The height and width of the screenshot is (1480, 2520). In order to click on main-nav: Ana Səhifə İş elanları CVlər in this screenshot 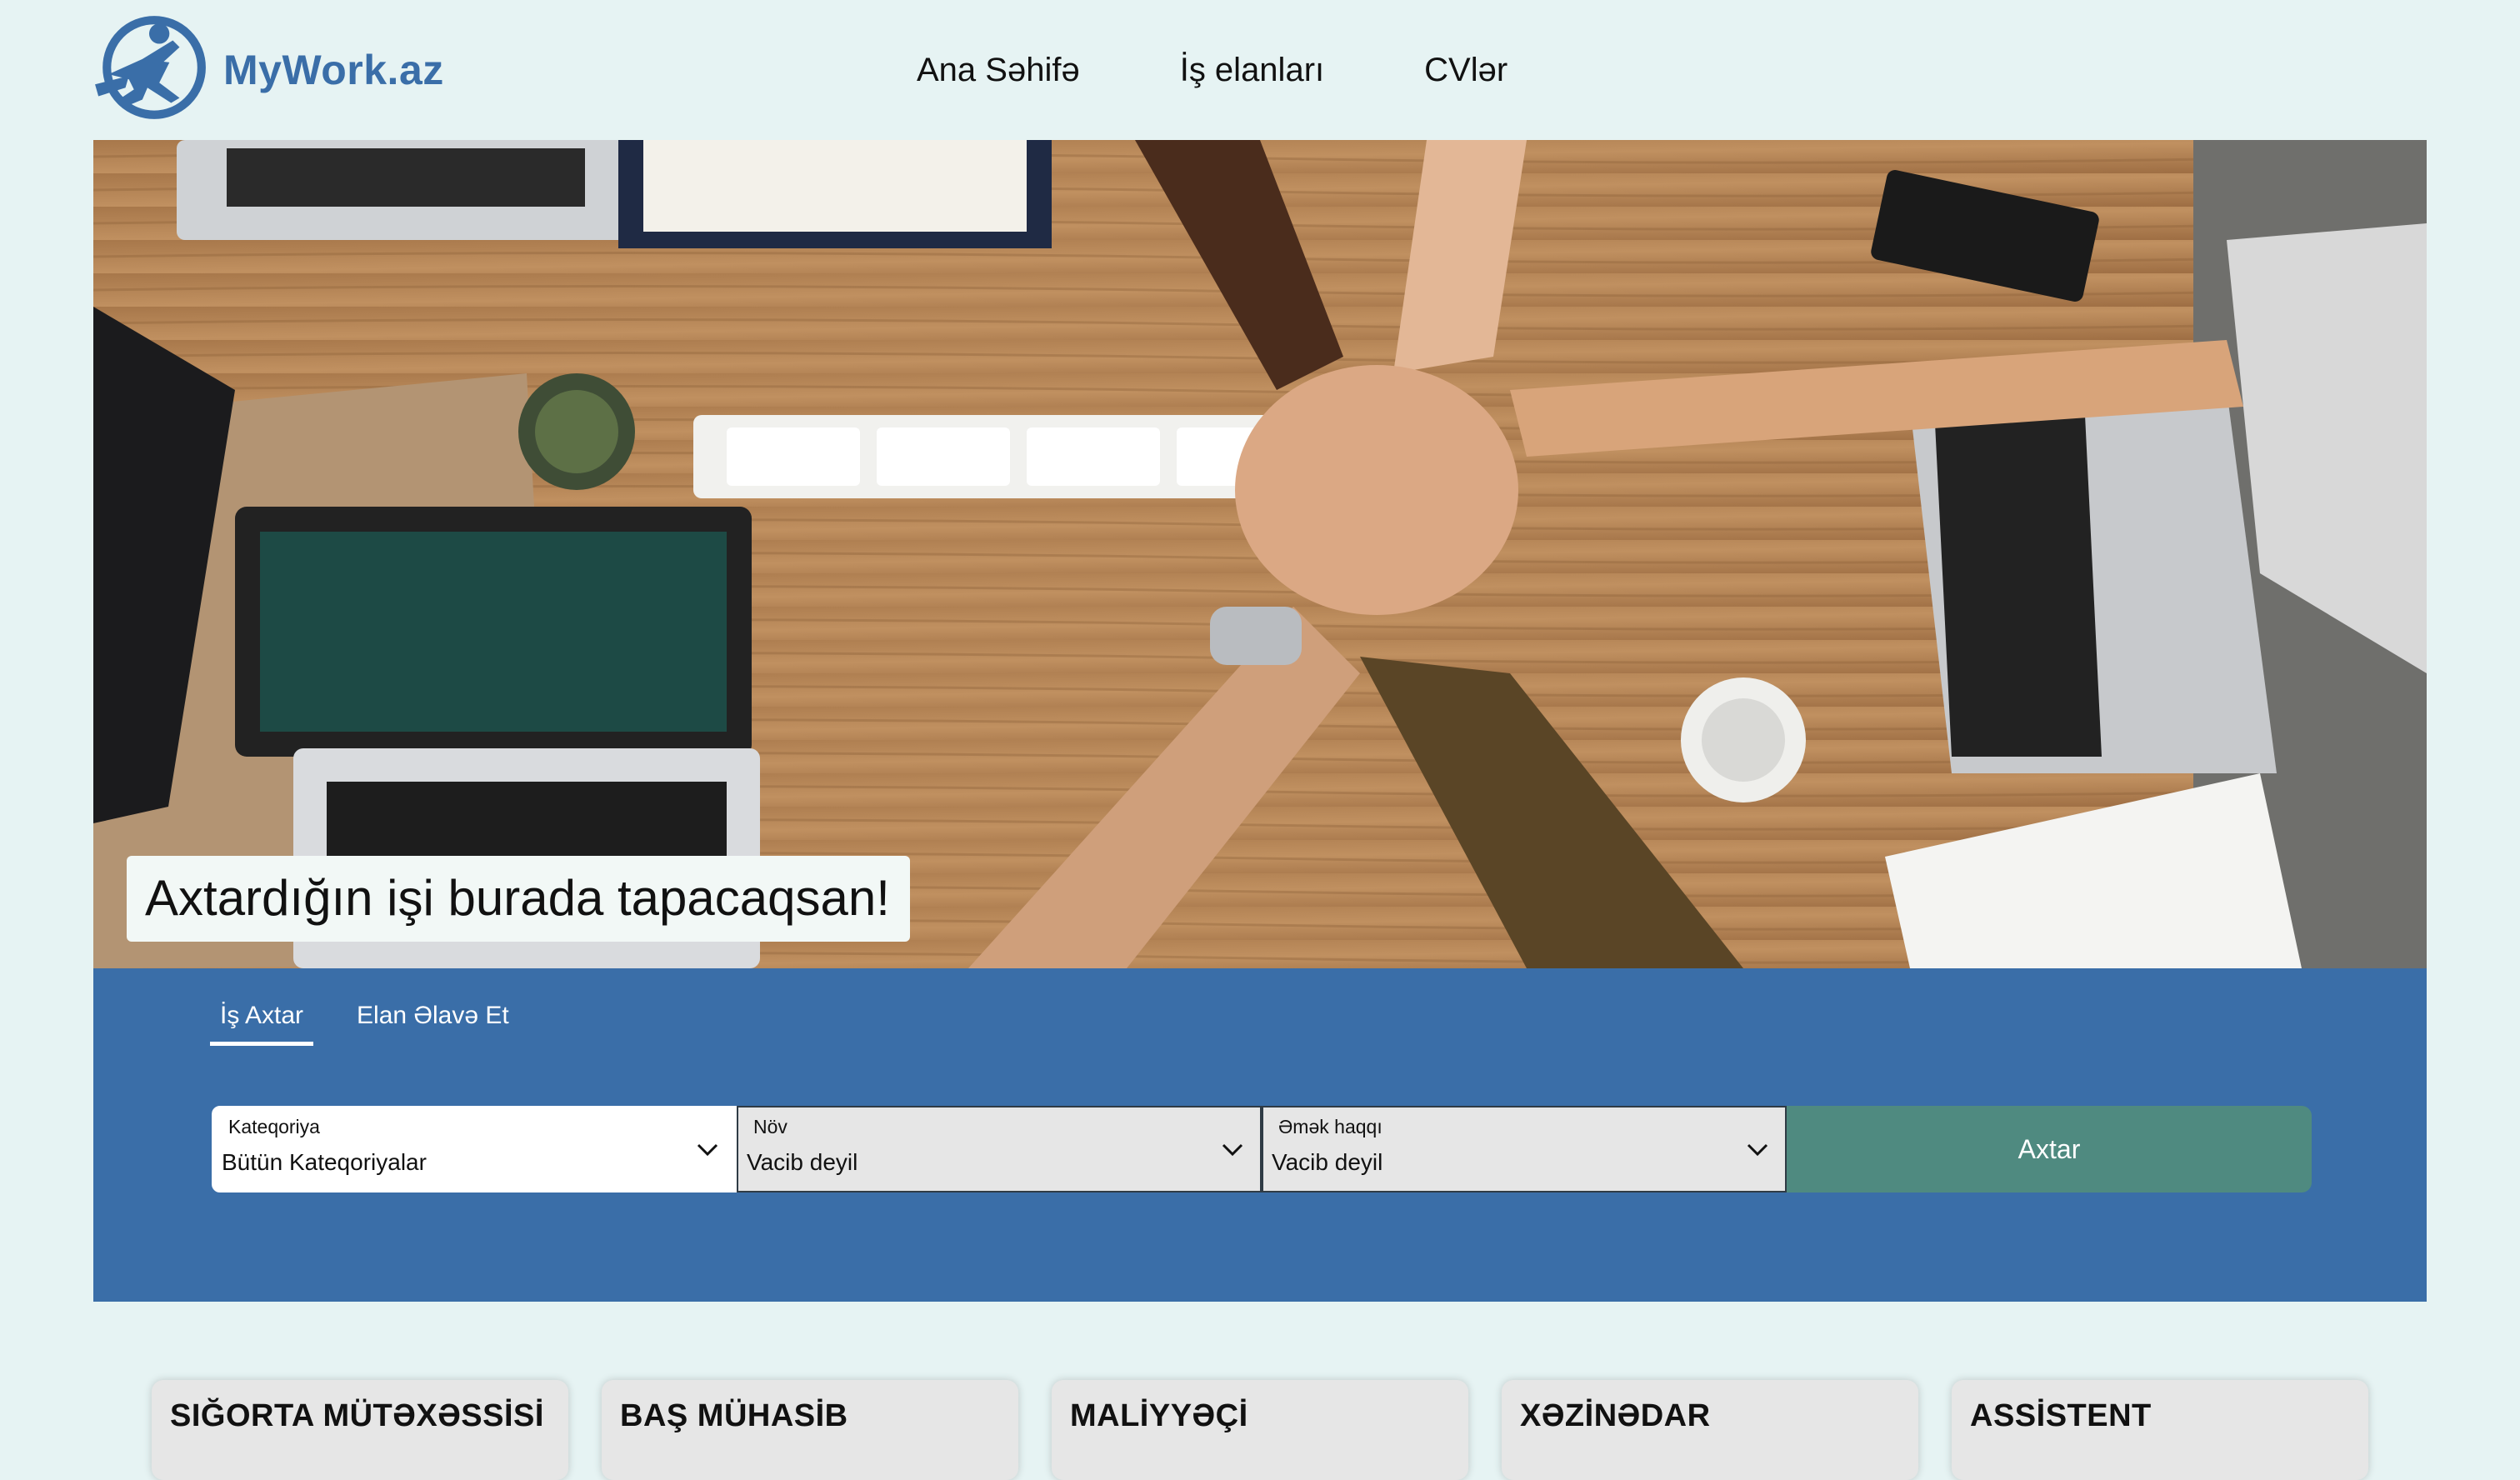, I will do `click(1262, 70)`.